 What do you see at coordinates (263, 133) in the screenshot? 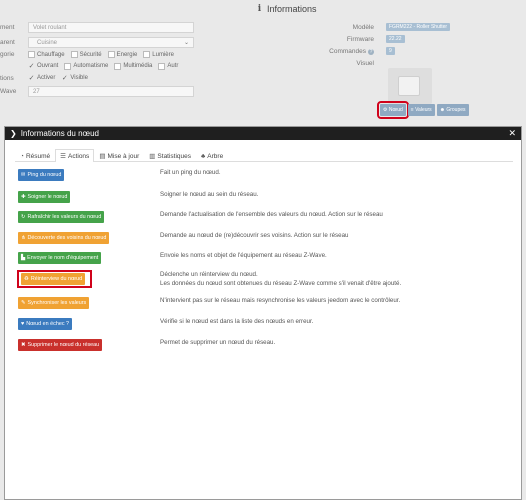
I see `modal-header: ❯ Informations du nœud ✕` at bounding box center [263, 133].